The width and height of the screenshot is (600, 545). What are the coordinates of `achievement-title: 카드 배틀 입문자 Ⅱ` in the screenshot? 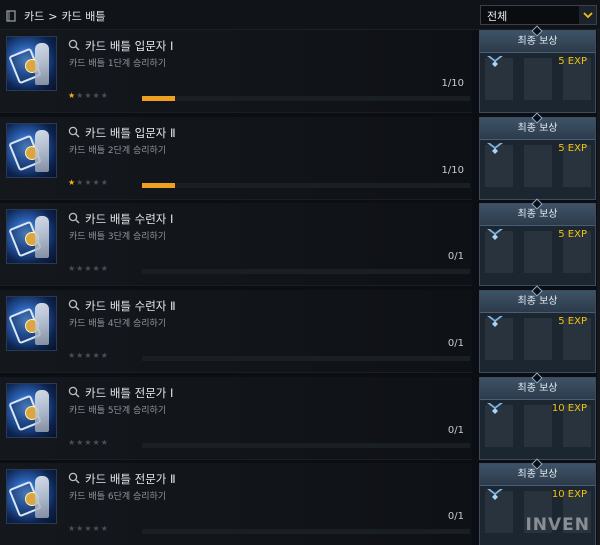 It's located at (130, 133).